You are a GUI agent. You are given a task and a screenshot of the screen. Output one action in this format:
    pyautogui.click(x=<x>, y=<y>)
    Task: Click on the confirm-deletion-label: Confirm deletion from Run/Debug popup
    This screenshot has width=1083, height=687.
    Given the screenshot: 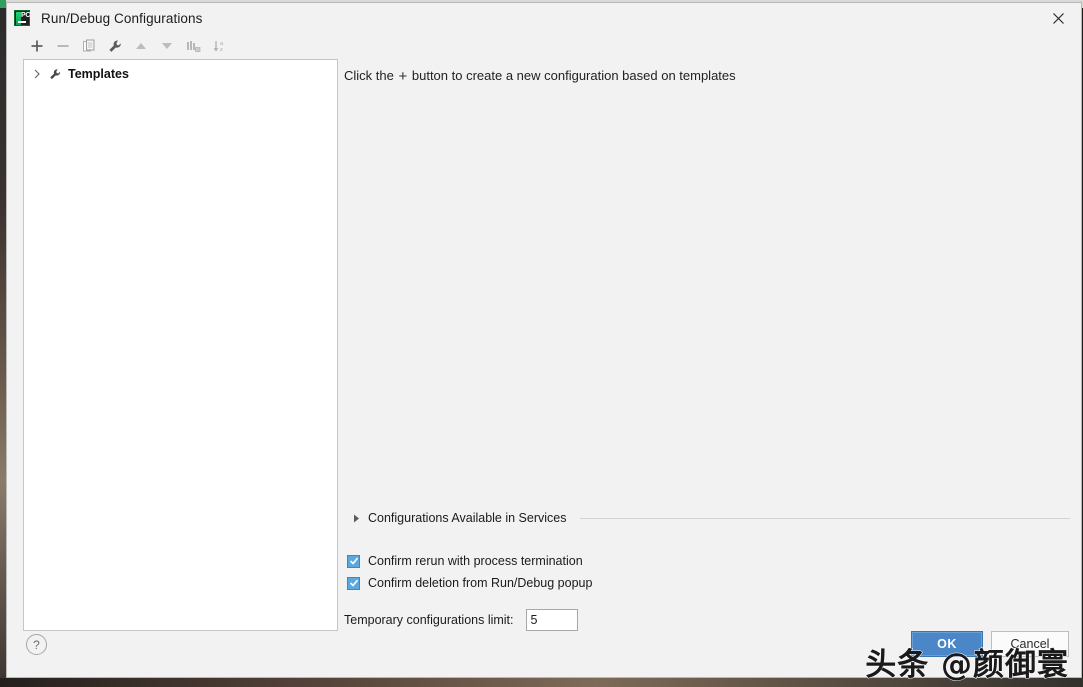 What is the action you would take?
    pyautogui.click(x=480, y=583)
    